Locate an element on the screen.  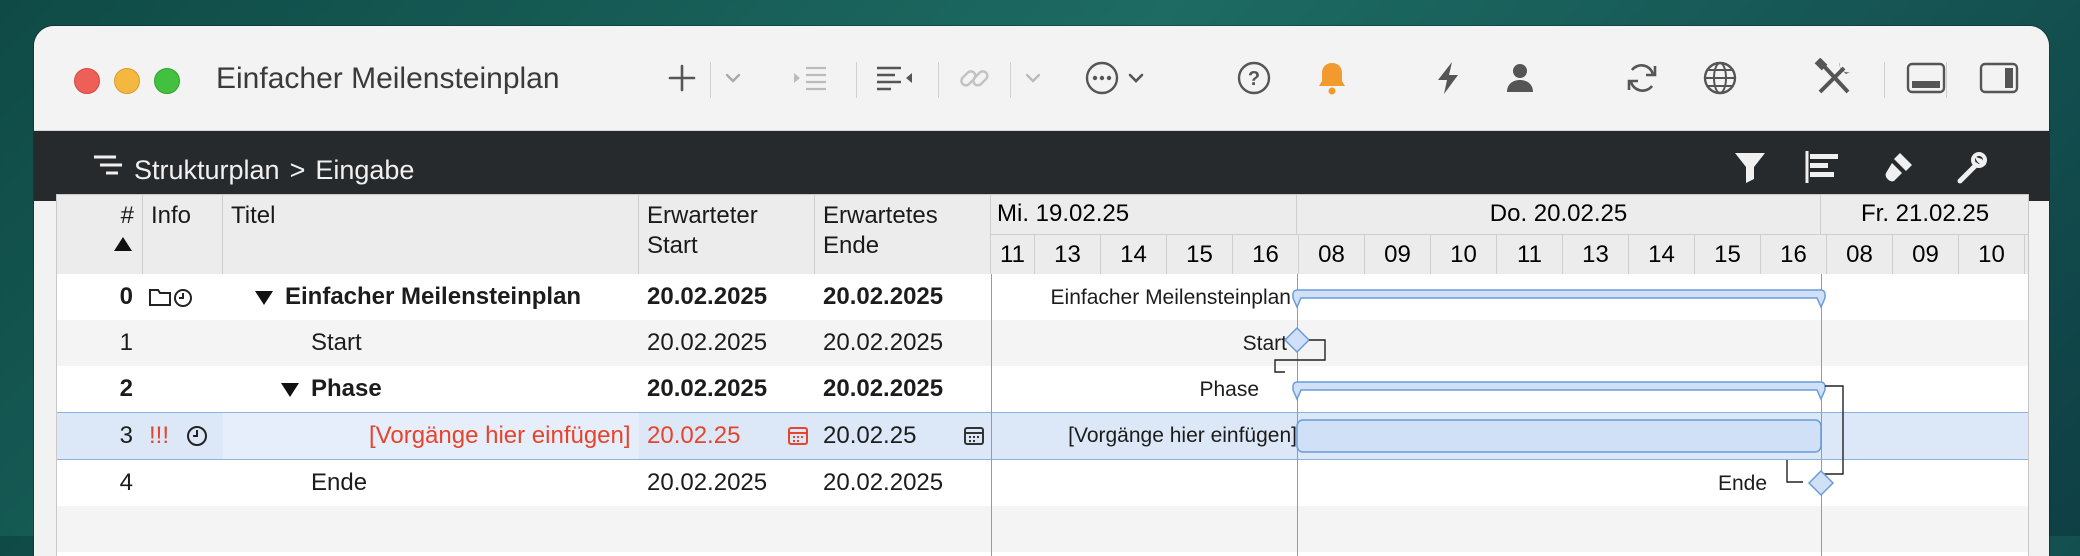
help-icon: ? is located at coordinates (1254, 78).